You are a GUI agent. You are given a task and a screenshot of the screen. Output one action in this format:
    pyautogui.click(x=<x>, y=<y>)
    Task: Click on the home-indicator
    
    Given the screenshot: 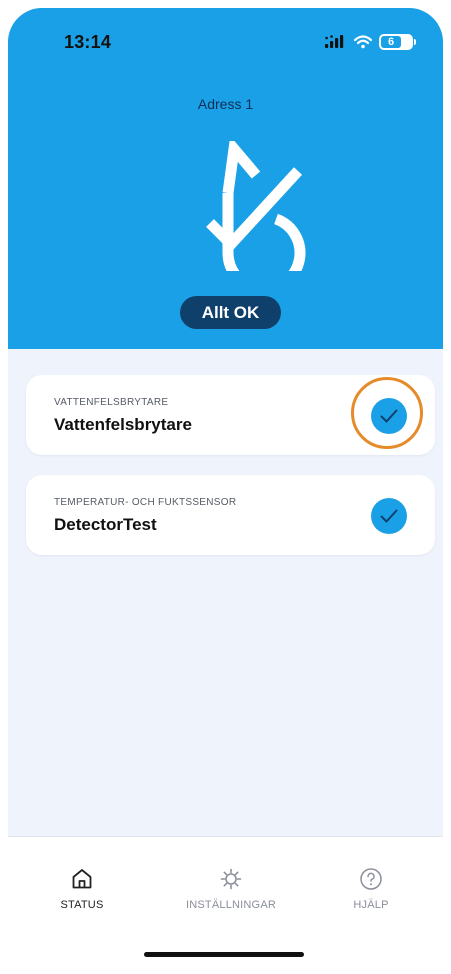 What is the action you would take?
    pyautogui.click(x=224, y=954)
    